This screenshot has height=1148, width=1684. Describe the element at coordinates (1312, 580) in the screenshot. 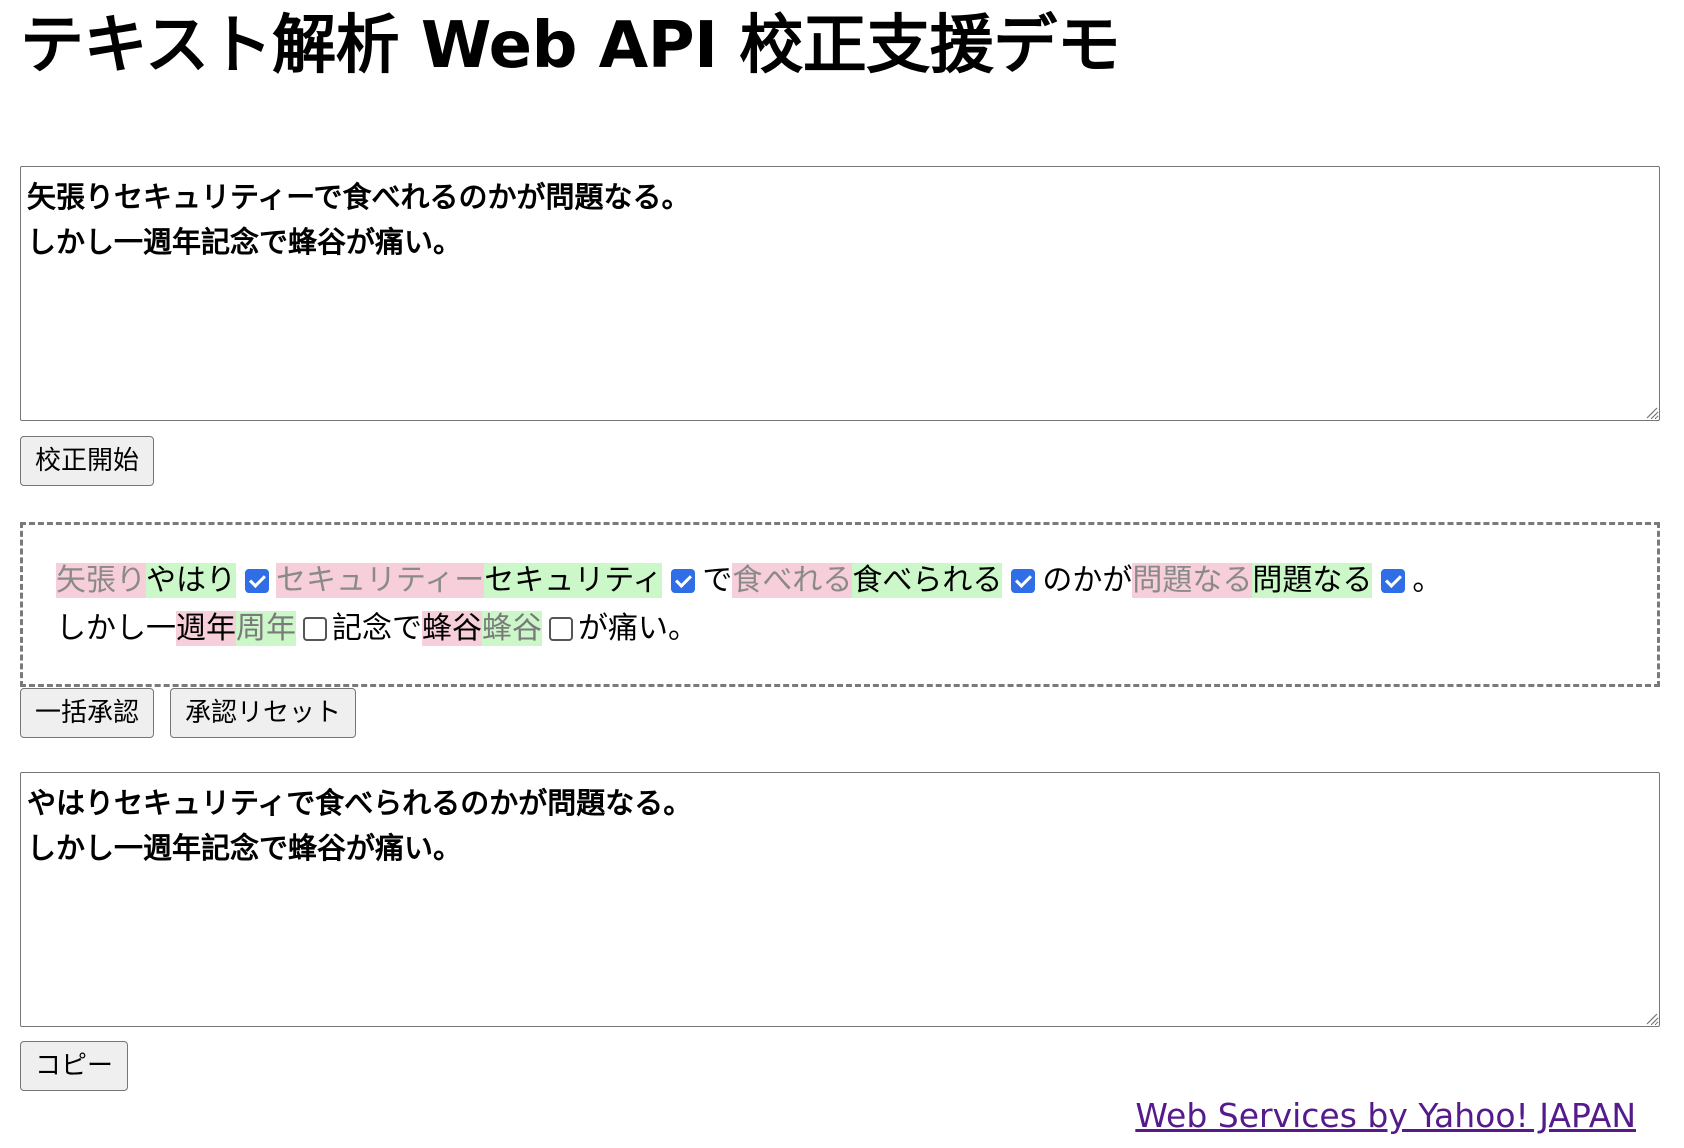

I see `inserted-text: 問題なる` at that location.